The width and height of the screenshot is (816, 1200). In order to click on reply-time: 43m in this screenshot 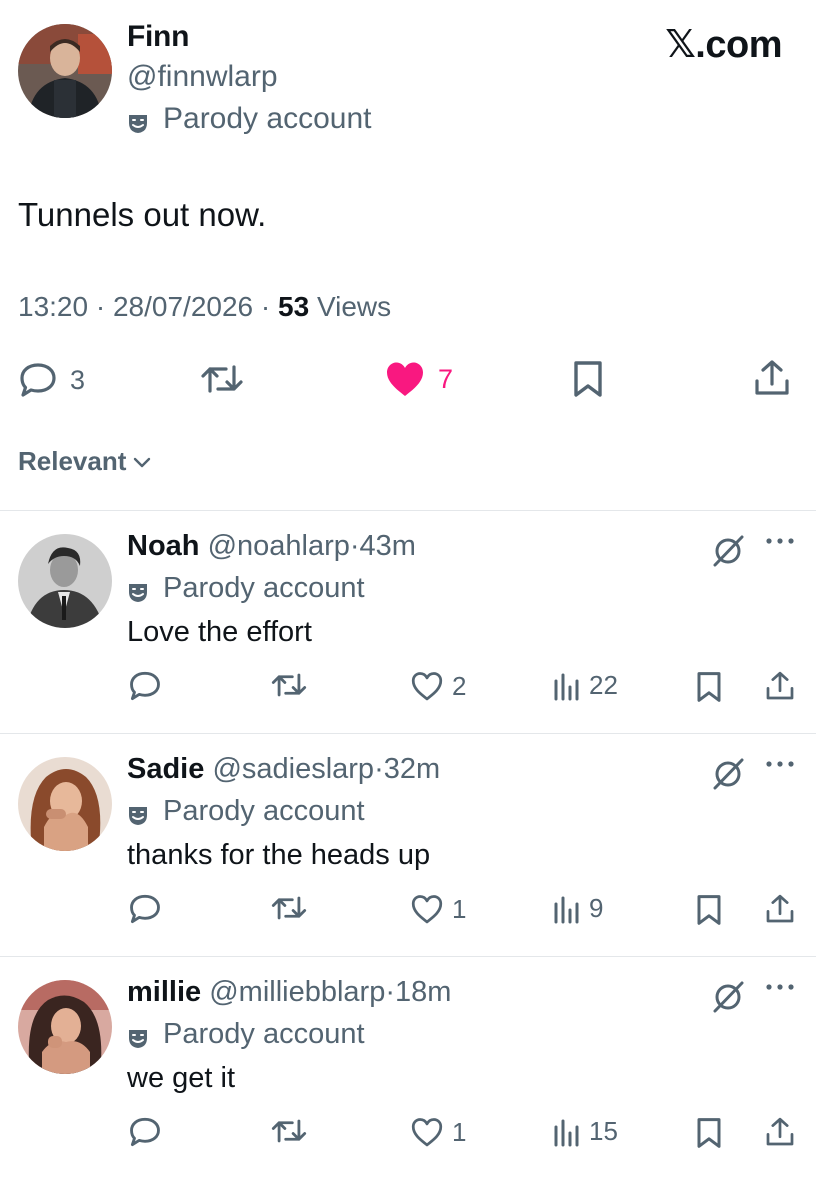, I will do `click(388, 546)`.